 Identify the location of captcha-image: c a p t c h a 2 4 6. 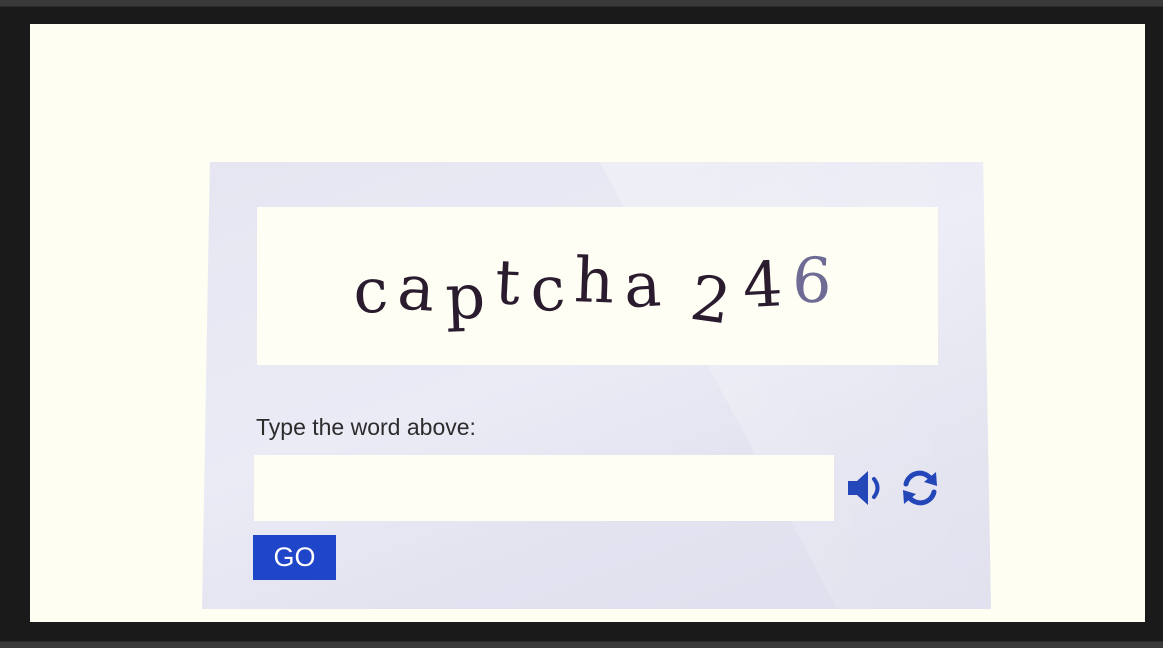
(597, 286).